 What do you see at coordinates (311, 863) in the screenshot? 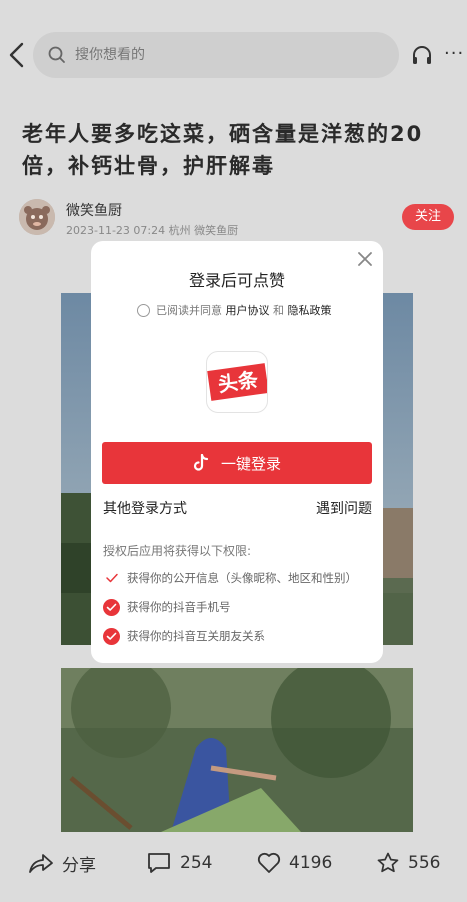
I see `like-count: 4196` at bounding box center [311, 863].